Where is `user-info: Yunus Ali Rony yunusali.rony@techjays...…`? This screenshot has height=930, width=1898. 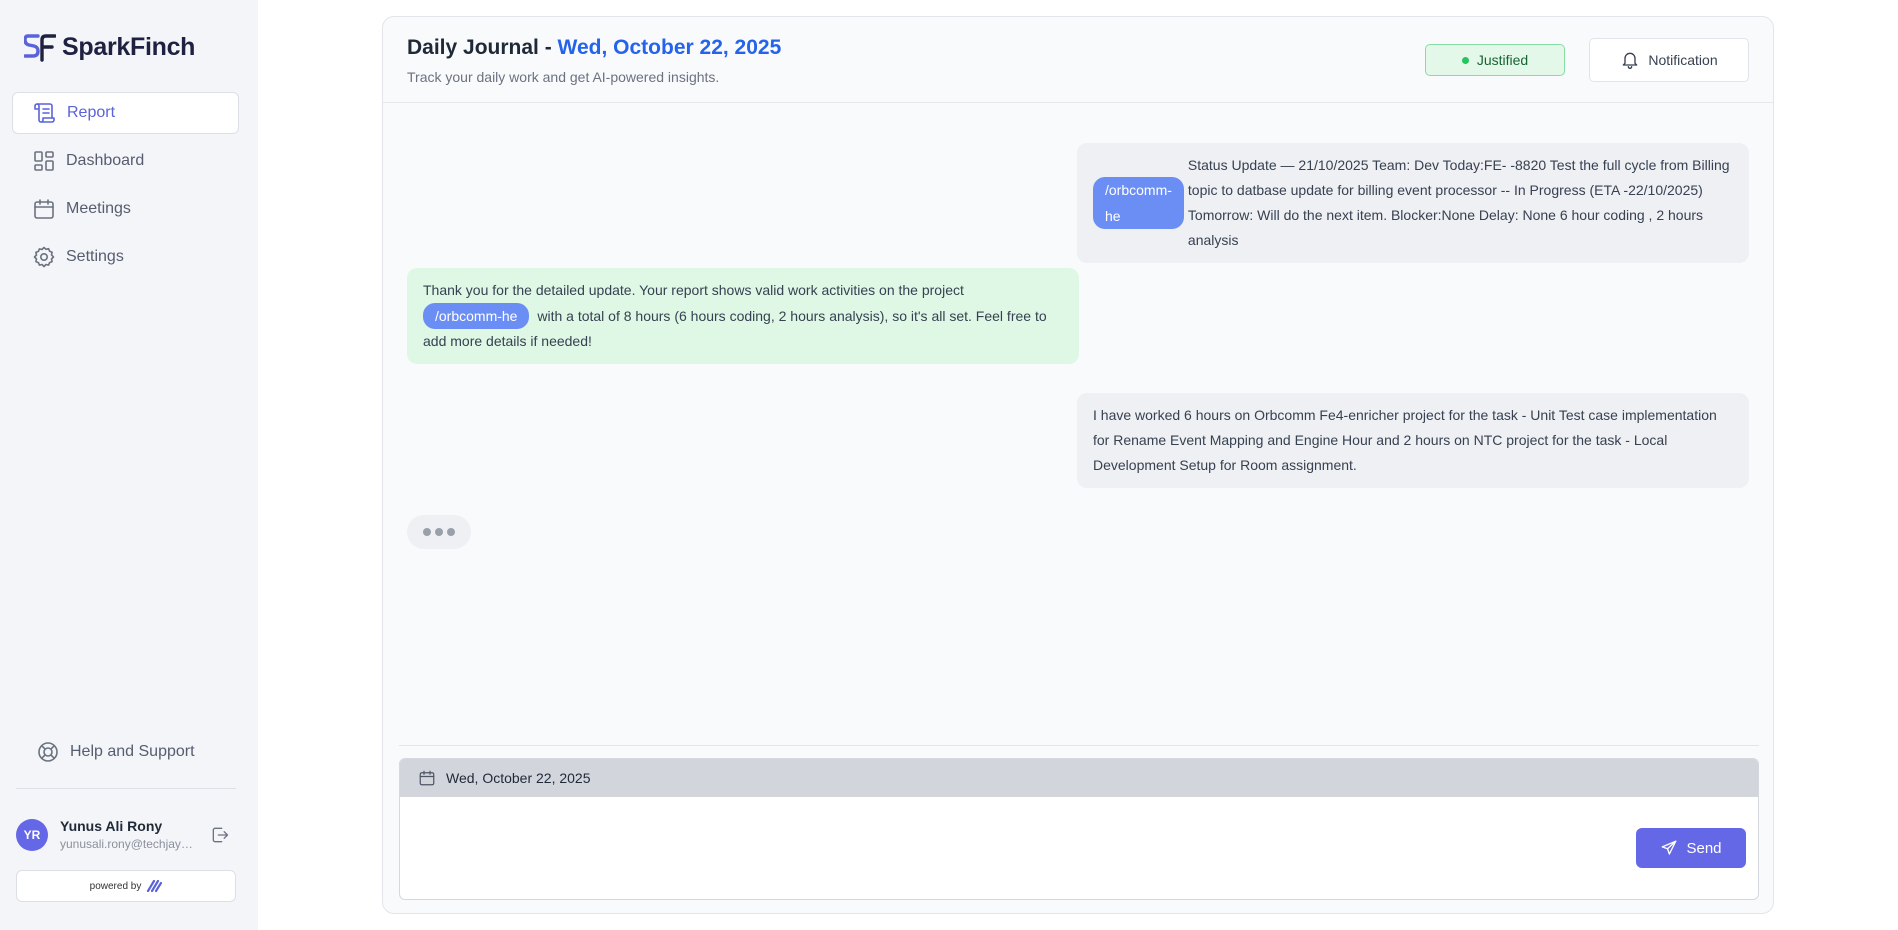 user-info: Yunus Ali Rony yunusali.rony@techjays...… is located at coordinates (128, 834).